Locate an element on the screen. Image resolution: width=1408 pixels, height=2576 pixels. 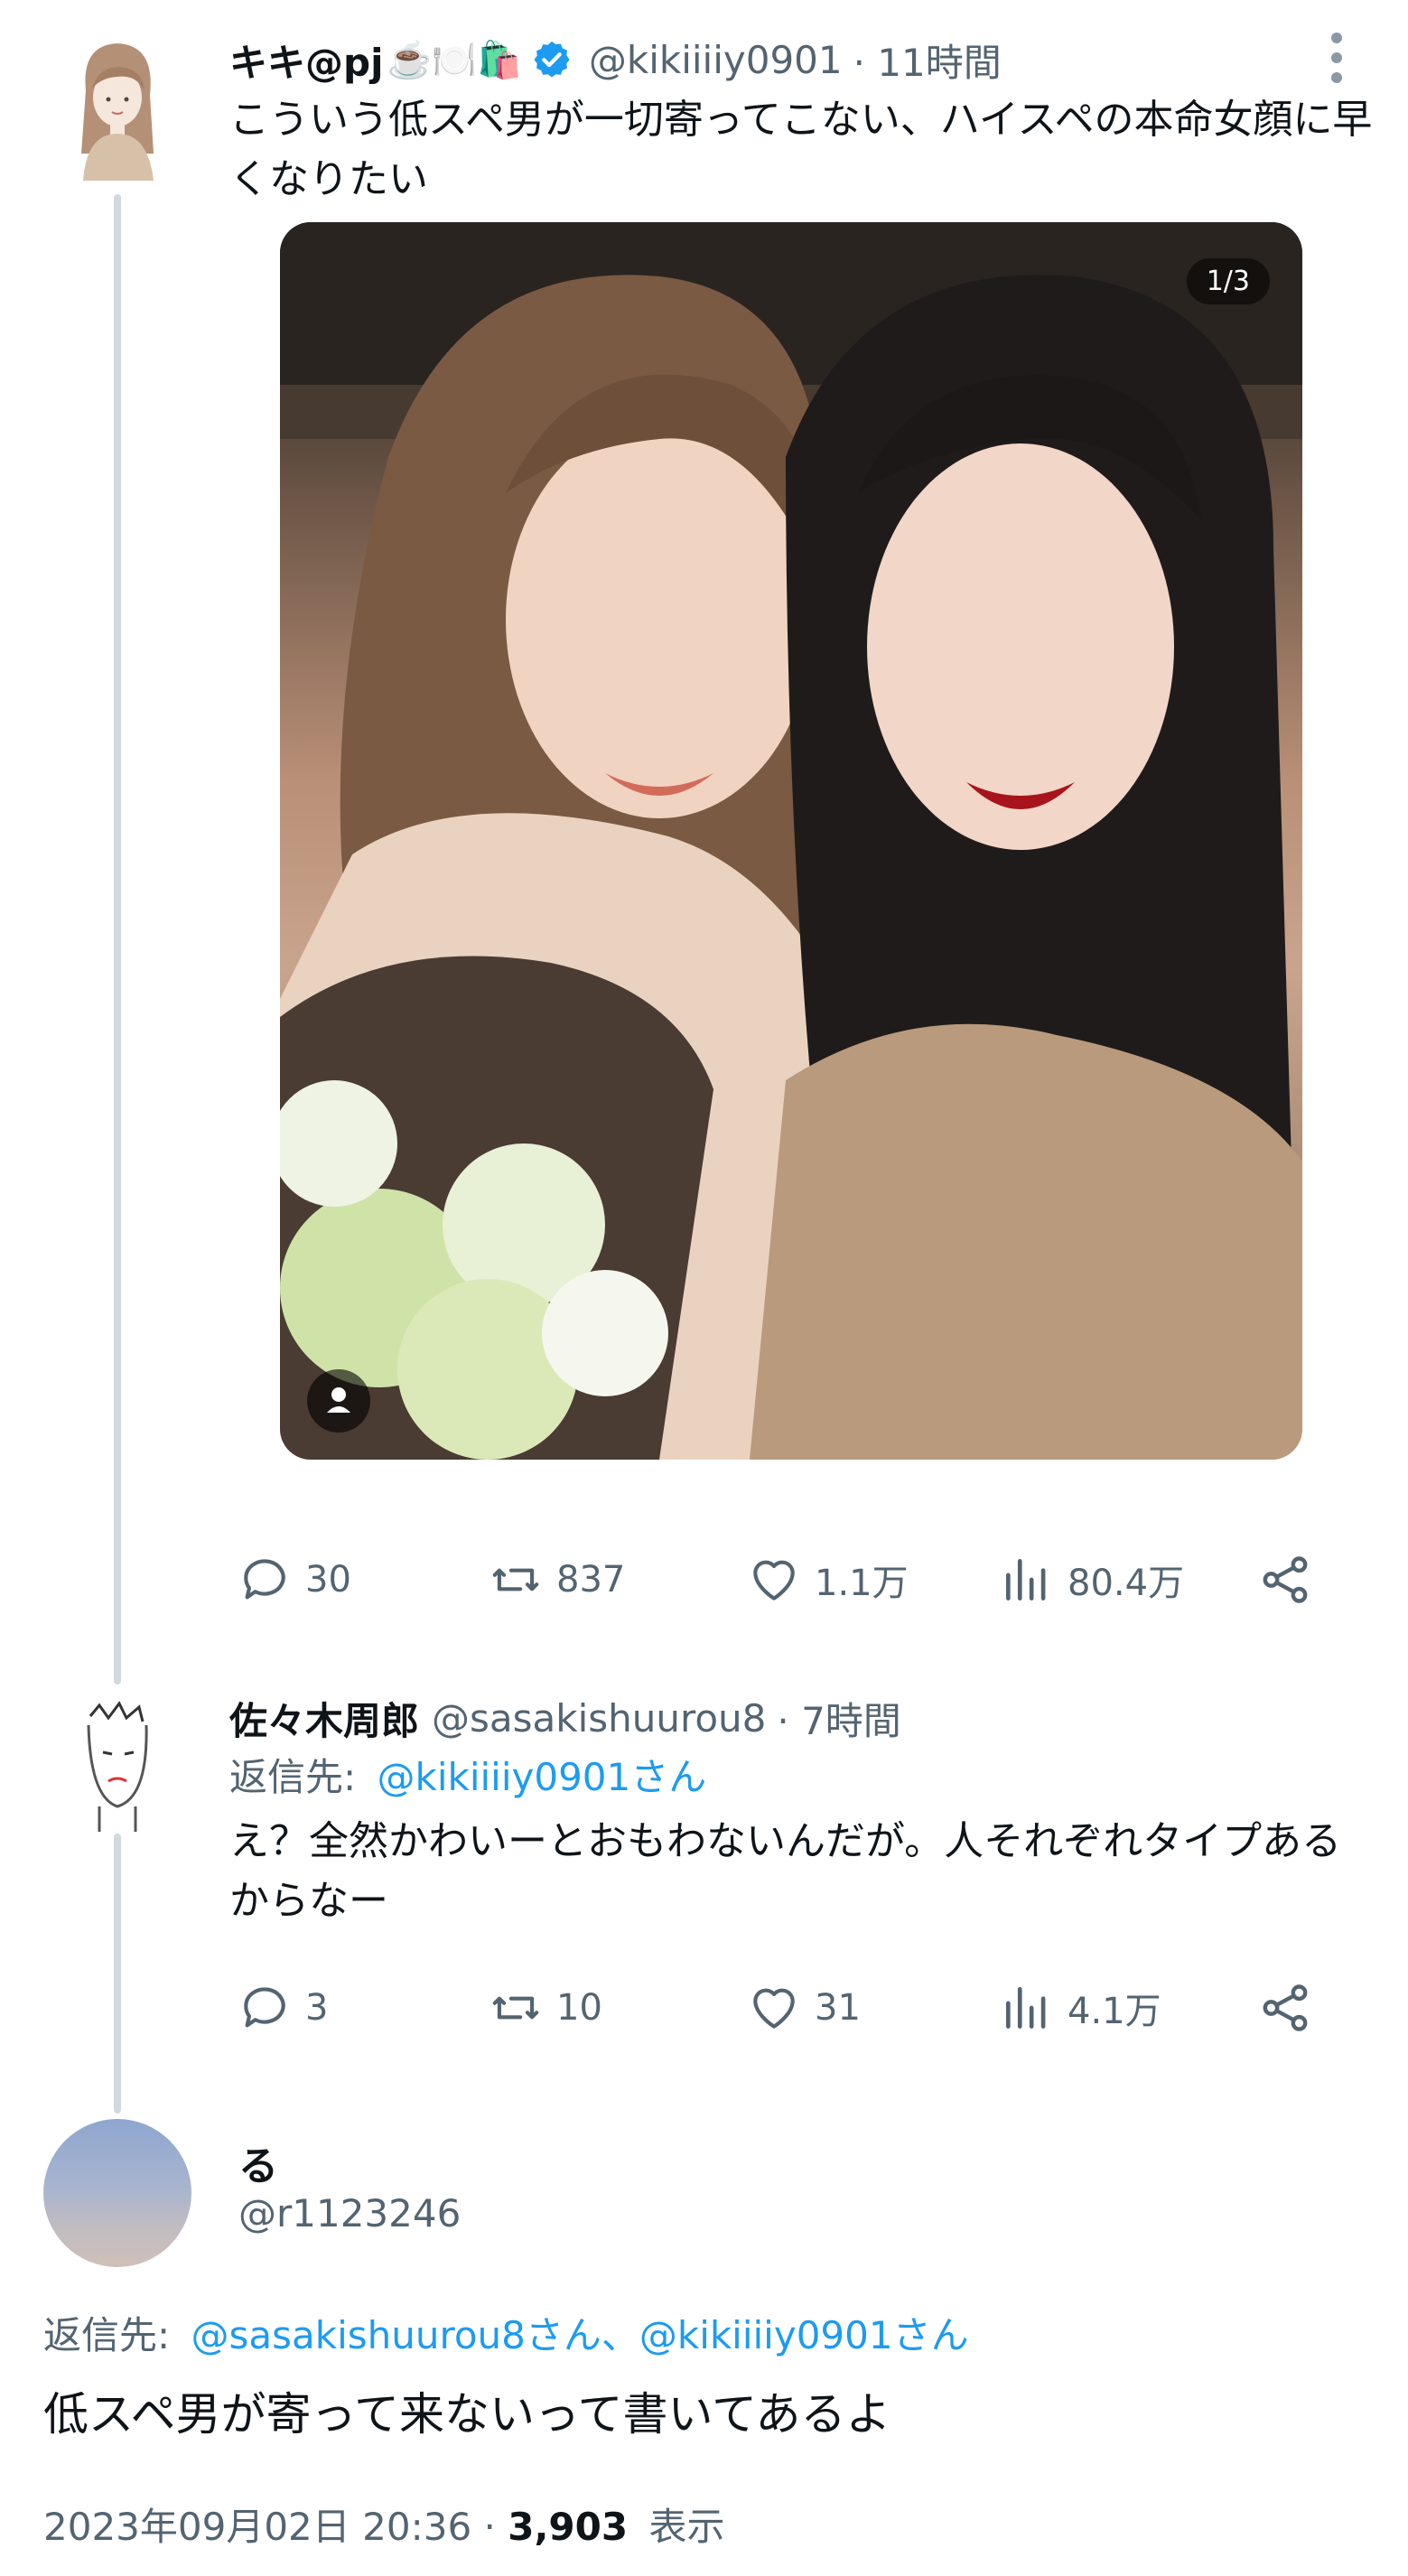
like-button: 31 is located at coordinates (803, 2008).